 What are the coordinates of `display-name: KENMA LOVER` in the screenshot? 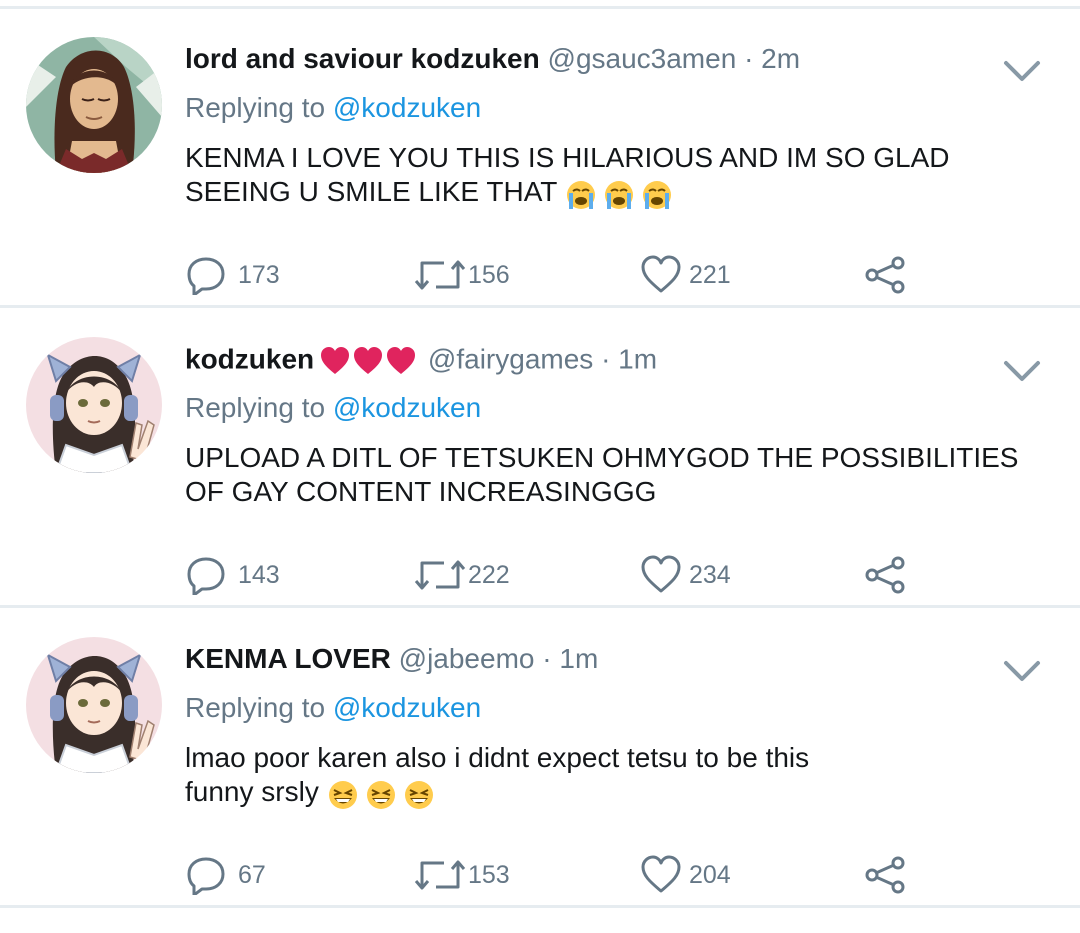 It's located at (288, 658).